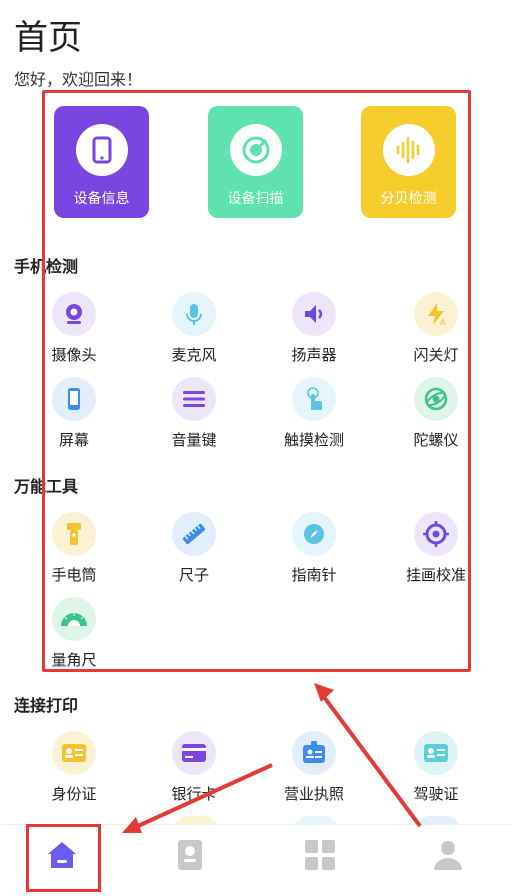  I want to click on nav-highlight-box, so click(63, 858).